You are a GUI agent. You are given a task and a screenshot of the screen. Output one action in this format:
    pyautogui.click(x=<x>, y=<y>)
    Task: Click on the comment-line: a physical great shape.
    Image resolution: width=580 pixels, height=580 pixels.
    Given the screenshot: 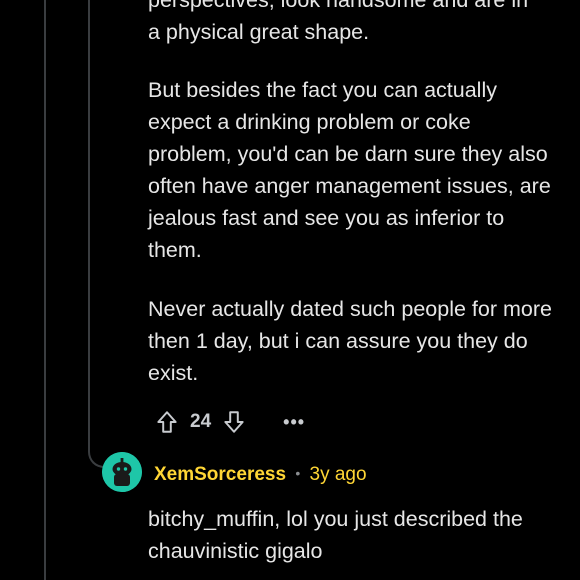 What is the action you would take?
    pyautogui.click(x=259, y=32)
    